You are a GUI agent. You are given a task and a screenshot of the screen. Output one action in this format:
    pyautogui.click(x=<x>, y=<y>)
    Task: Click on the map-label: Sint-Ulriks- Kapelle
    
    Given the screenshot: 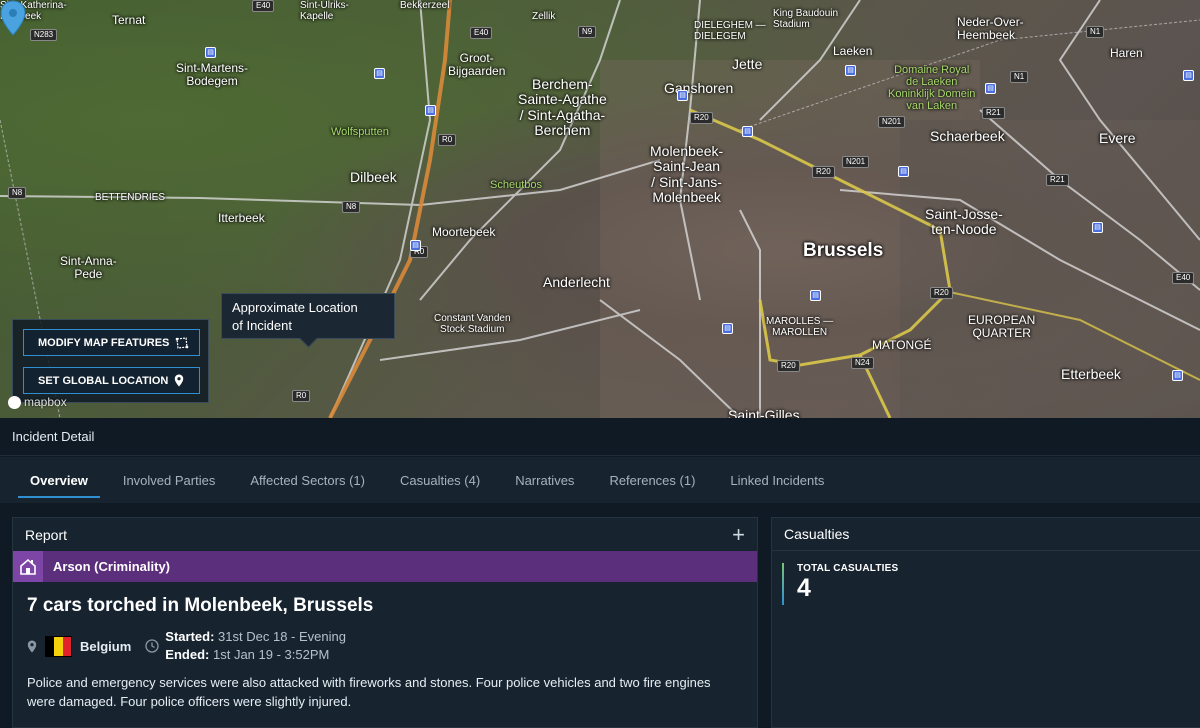 What is the action you would take?
    pyautogui.click(x=324, y=11)
    